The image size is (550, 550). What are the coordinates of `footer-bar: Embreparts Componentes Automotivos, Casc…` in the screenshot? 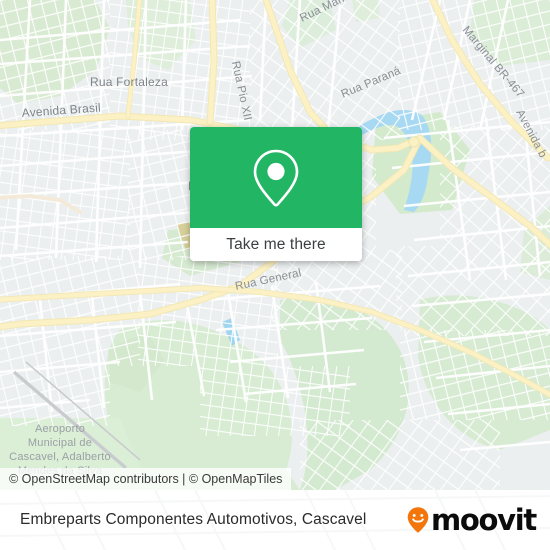 It's located at (275, 520).